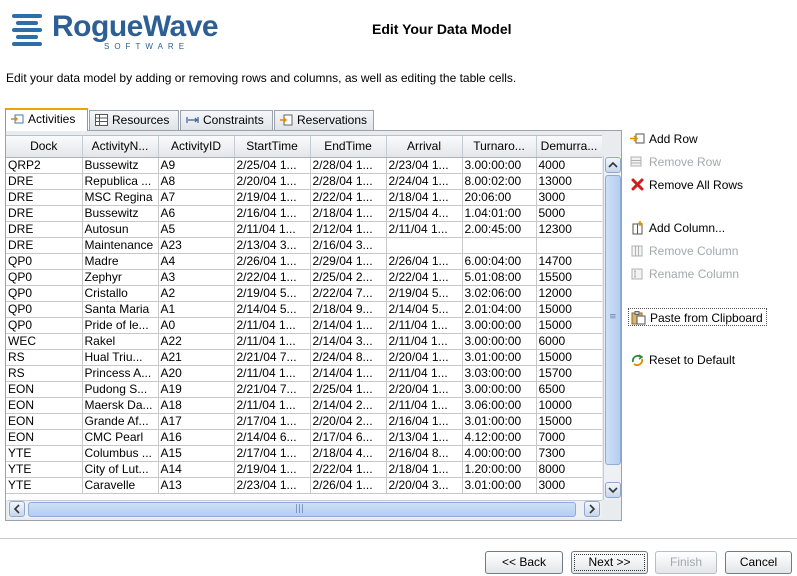  I want to click on table-cell: A19, so click(196, 389).